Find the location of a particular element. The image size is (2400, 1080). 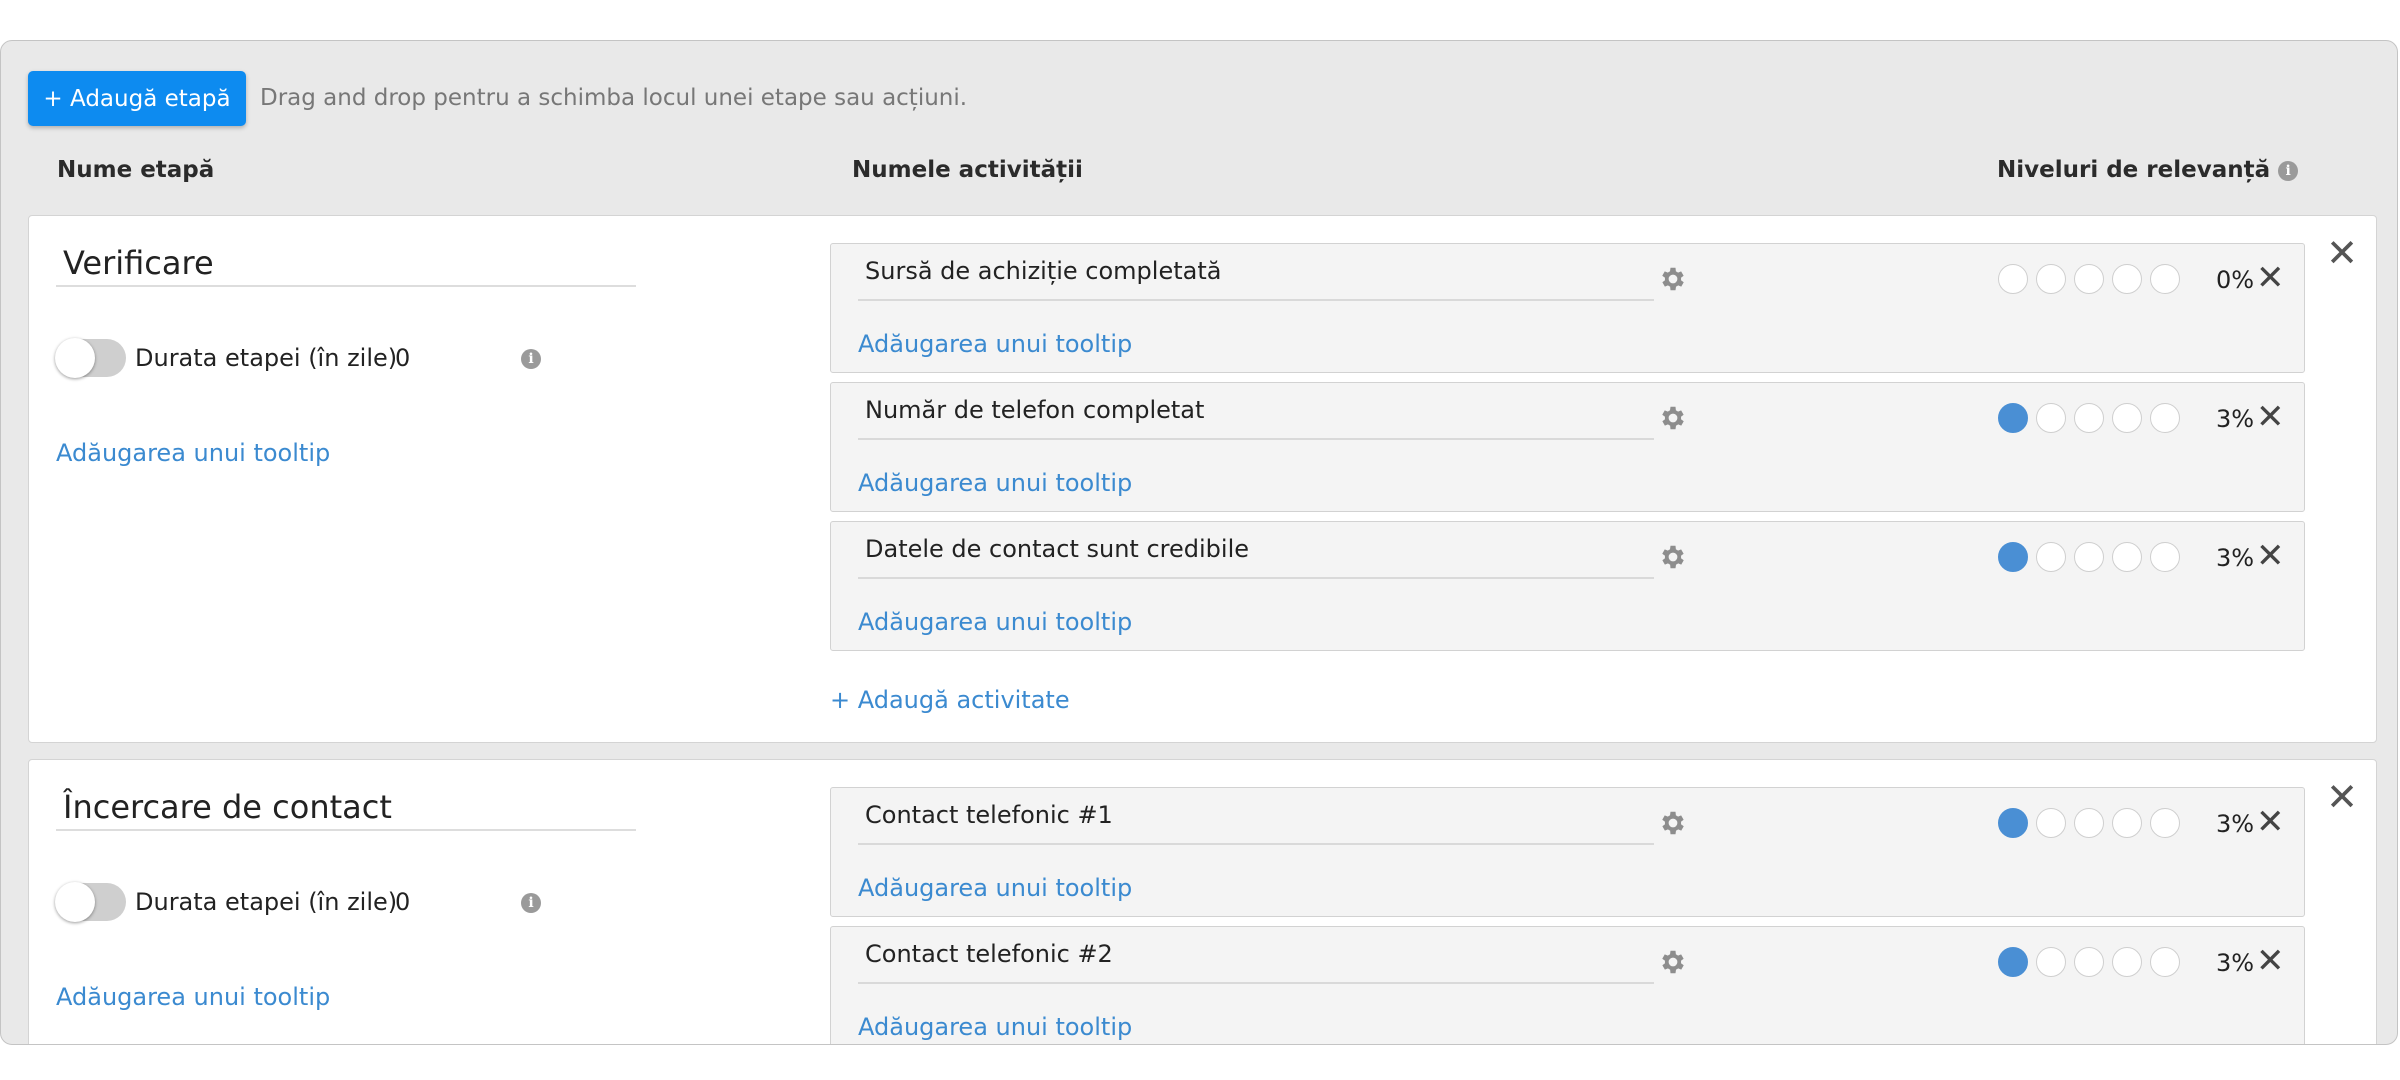

activity-name-input: Contact telefonic #2 is located at coordinates (1256, 962).